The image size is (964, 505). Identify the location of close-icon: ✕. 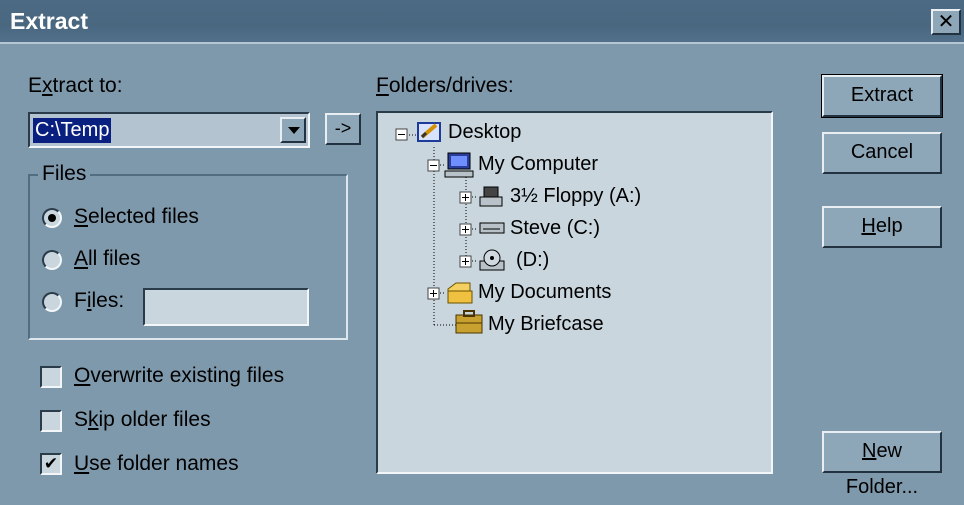
(946, 21).